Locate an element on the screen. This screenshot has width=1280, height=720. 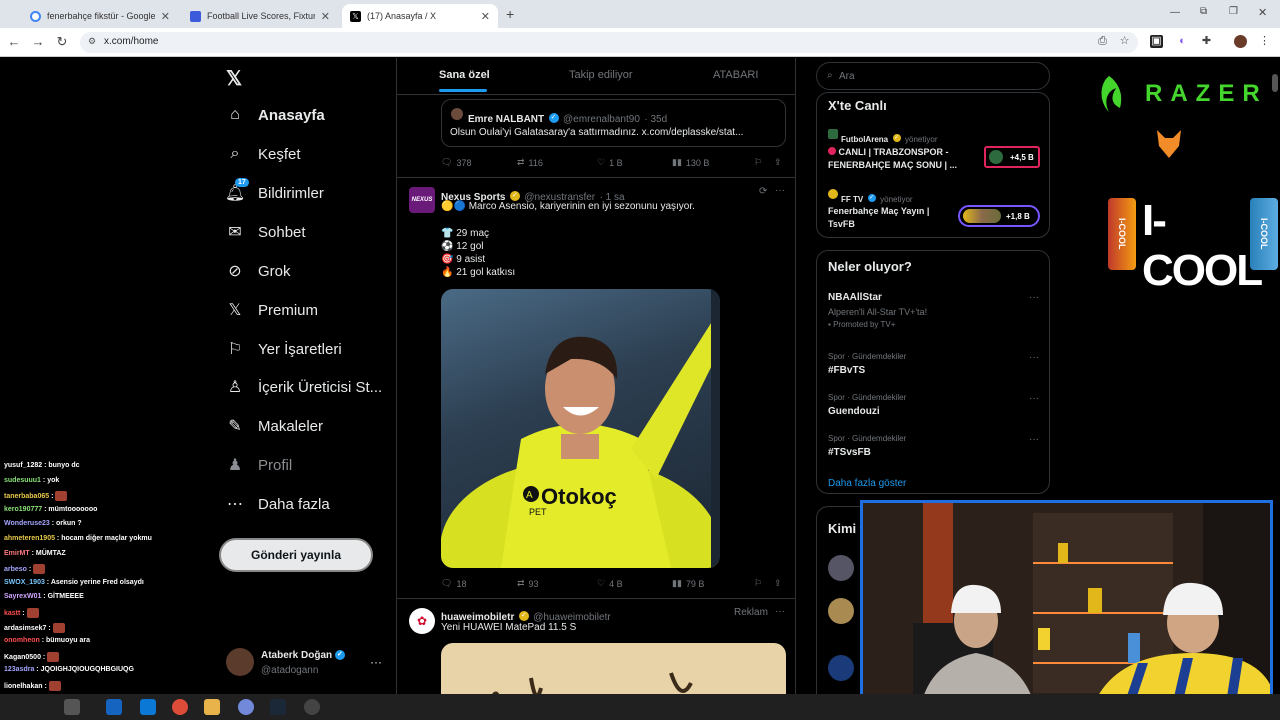
sidebar-item-grok: ⊘ Grok is located at coordinates (258, 271).